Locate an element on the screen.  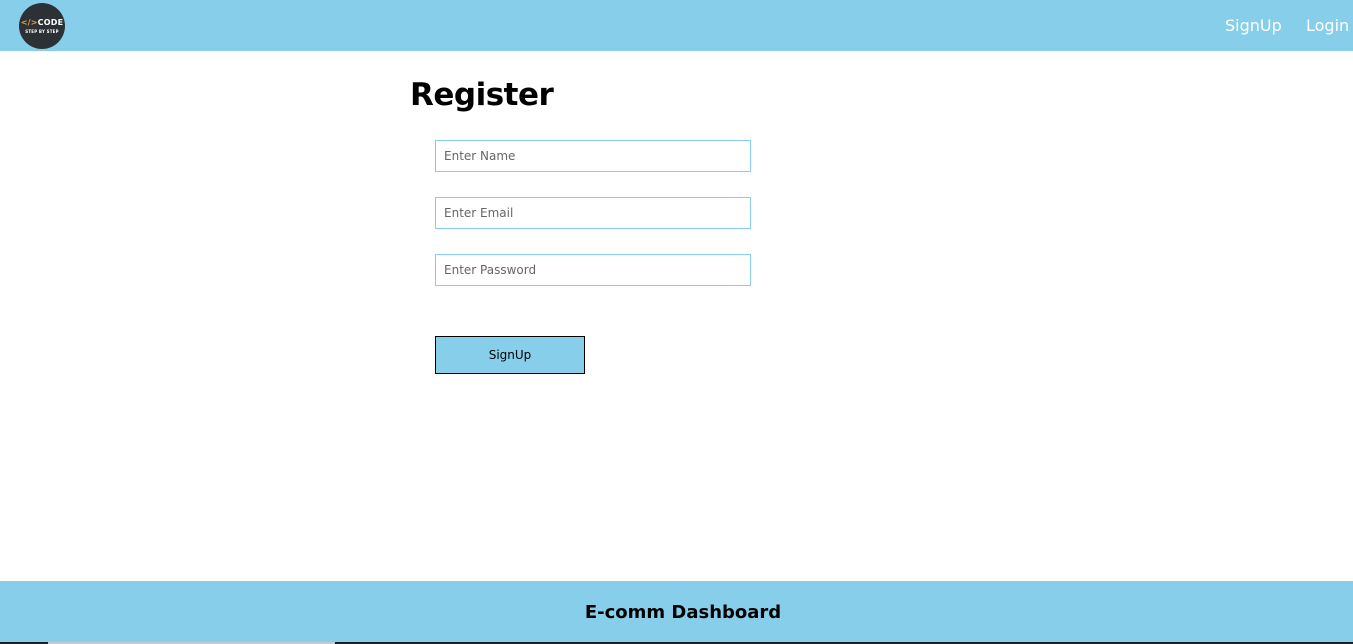
logo-wordmark: </>CODE is located at coordinates (42, 22).